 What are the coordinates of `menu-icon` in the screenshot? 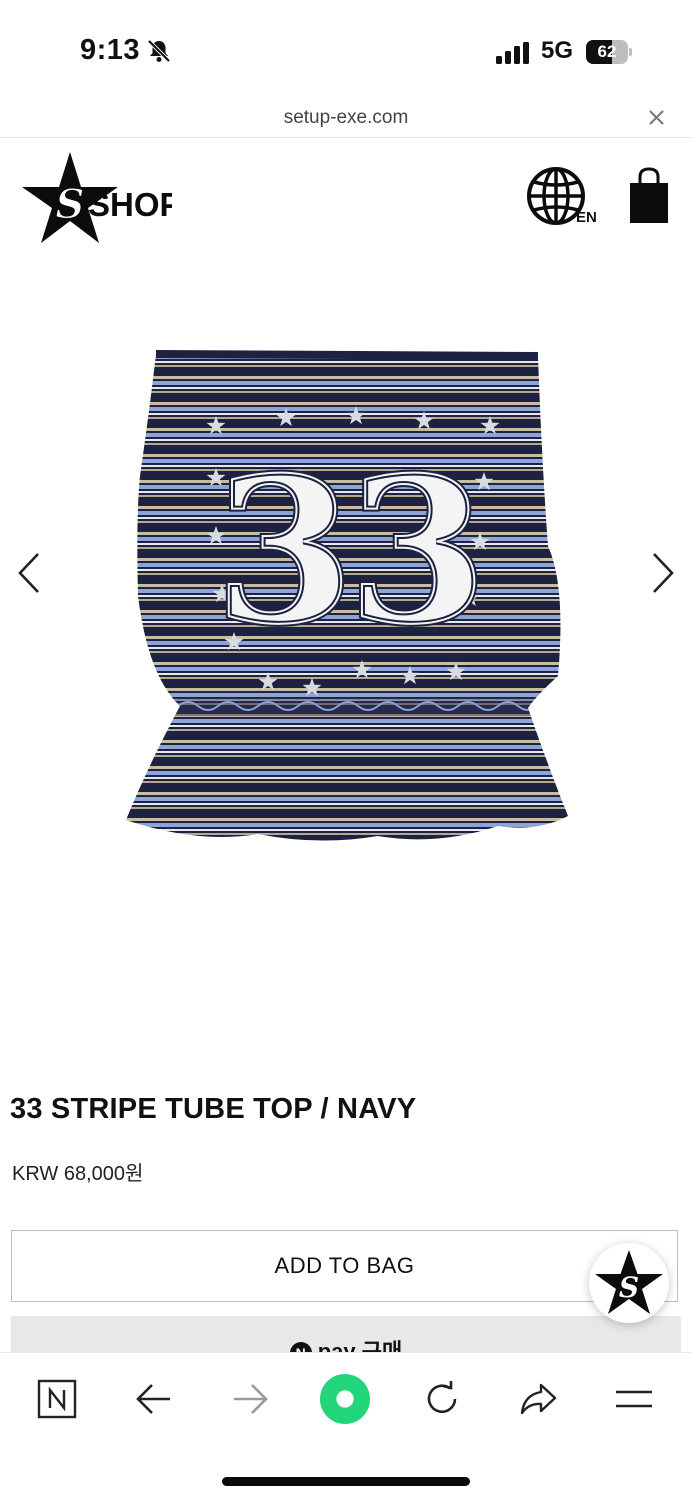 It's located at (634, 1399).